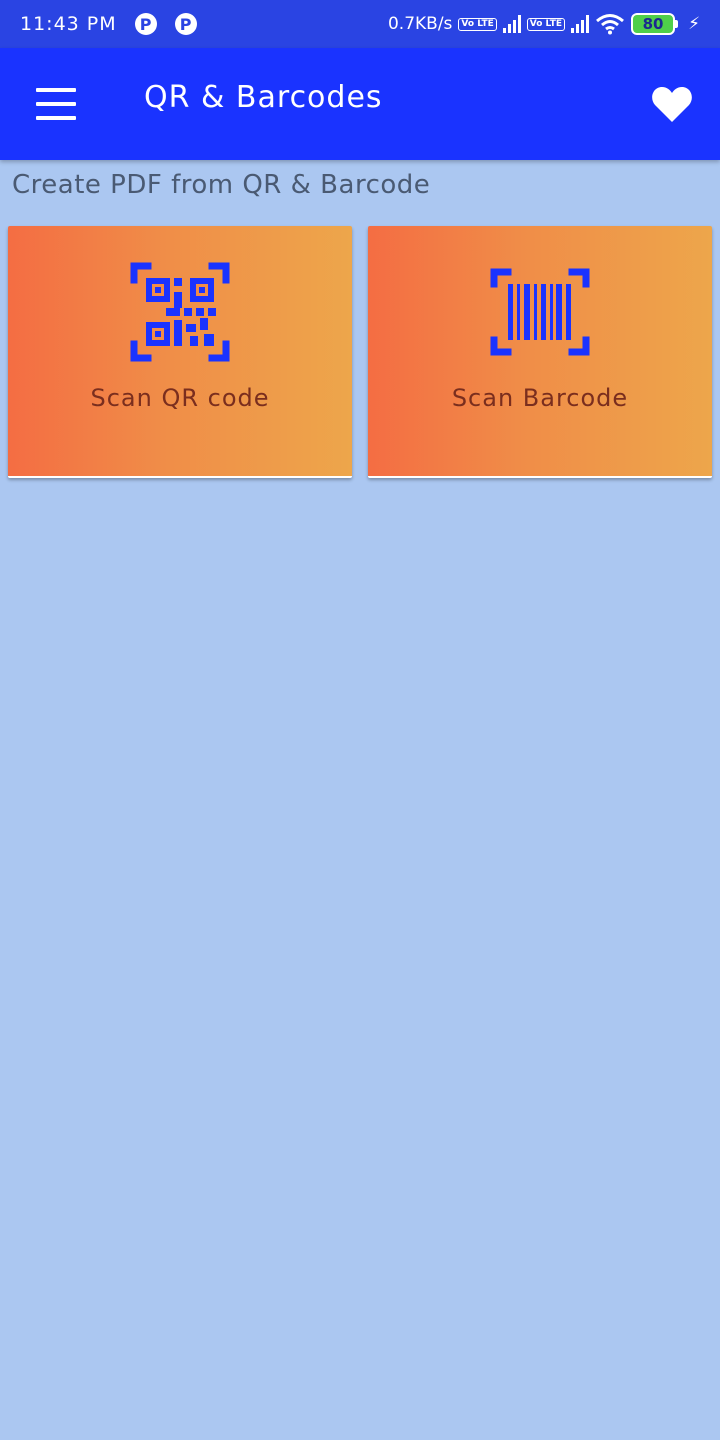 The height and width of the screenshot is (1440, 720). I want to click on battery-level: 80, so click(653, 24).